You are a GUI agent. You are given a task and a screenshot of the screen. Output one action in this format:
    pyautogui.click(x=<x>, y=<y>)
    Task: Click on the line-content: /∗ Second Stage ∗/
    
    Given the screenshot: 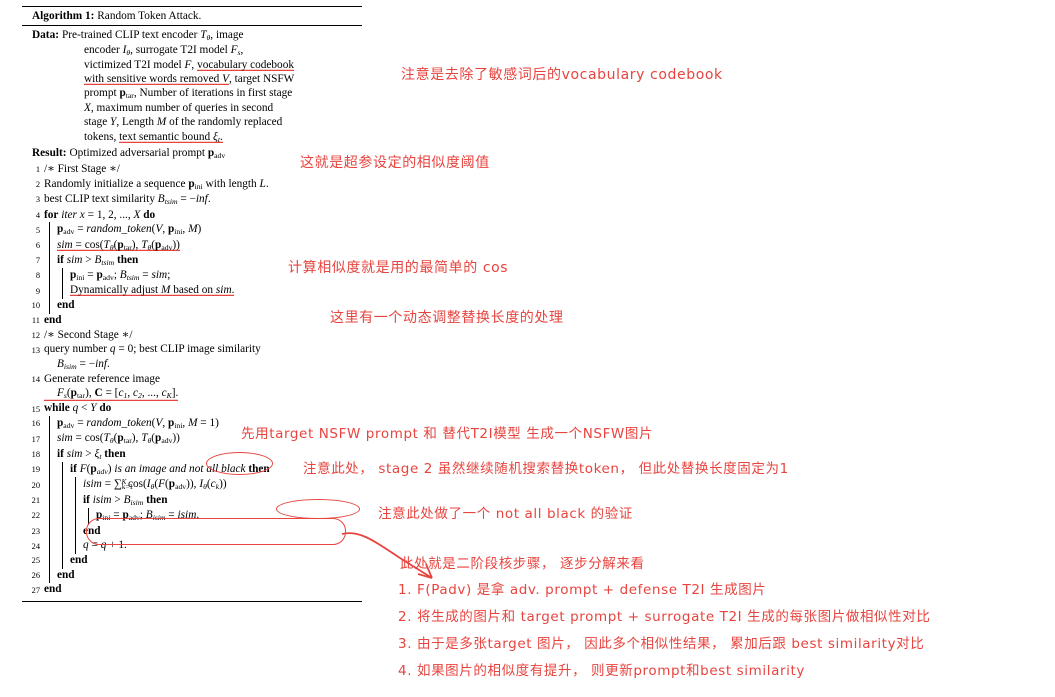 What is the action you would take?
    pyautogui.click(x=88, y=334)
    